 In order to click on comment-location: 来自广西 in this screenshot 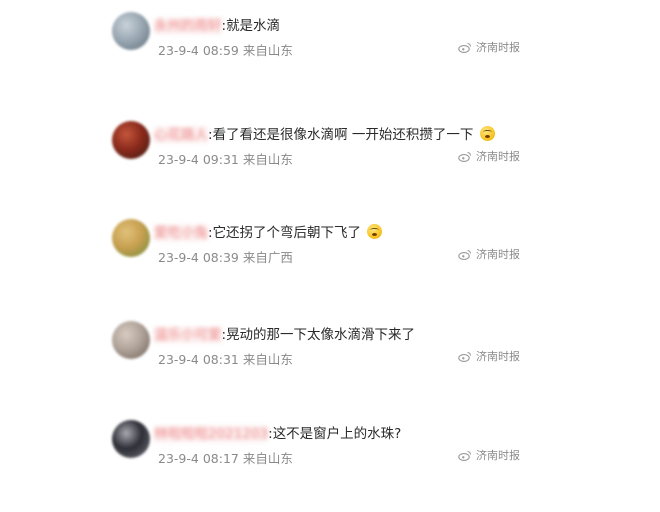, I will do `click(267, 257)`.